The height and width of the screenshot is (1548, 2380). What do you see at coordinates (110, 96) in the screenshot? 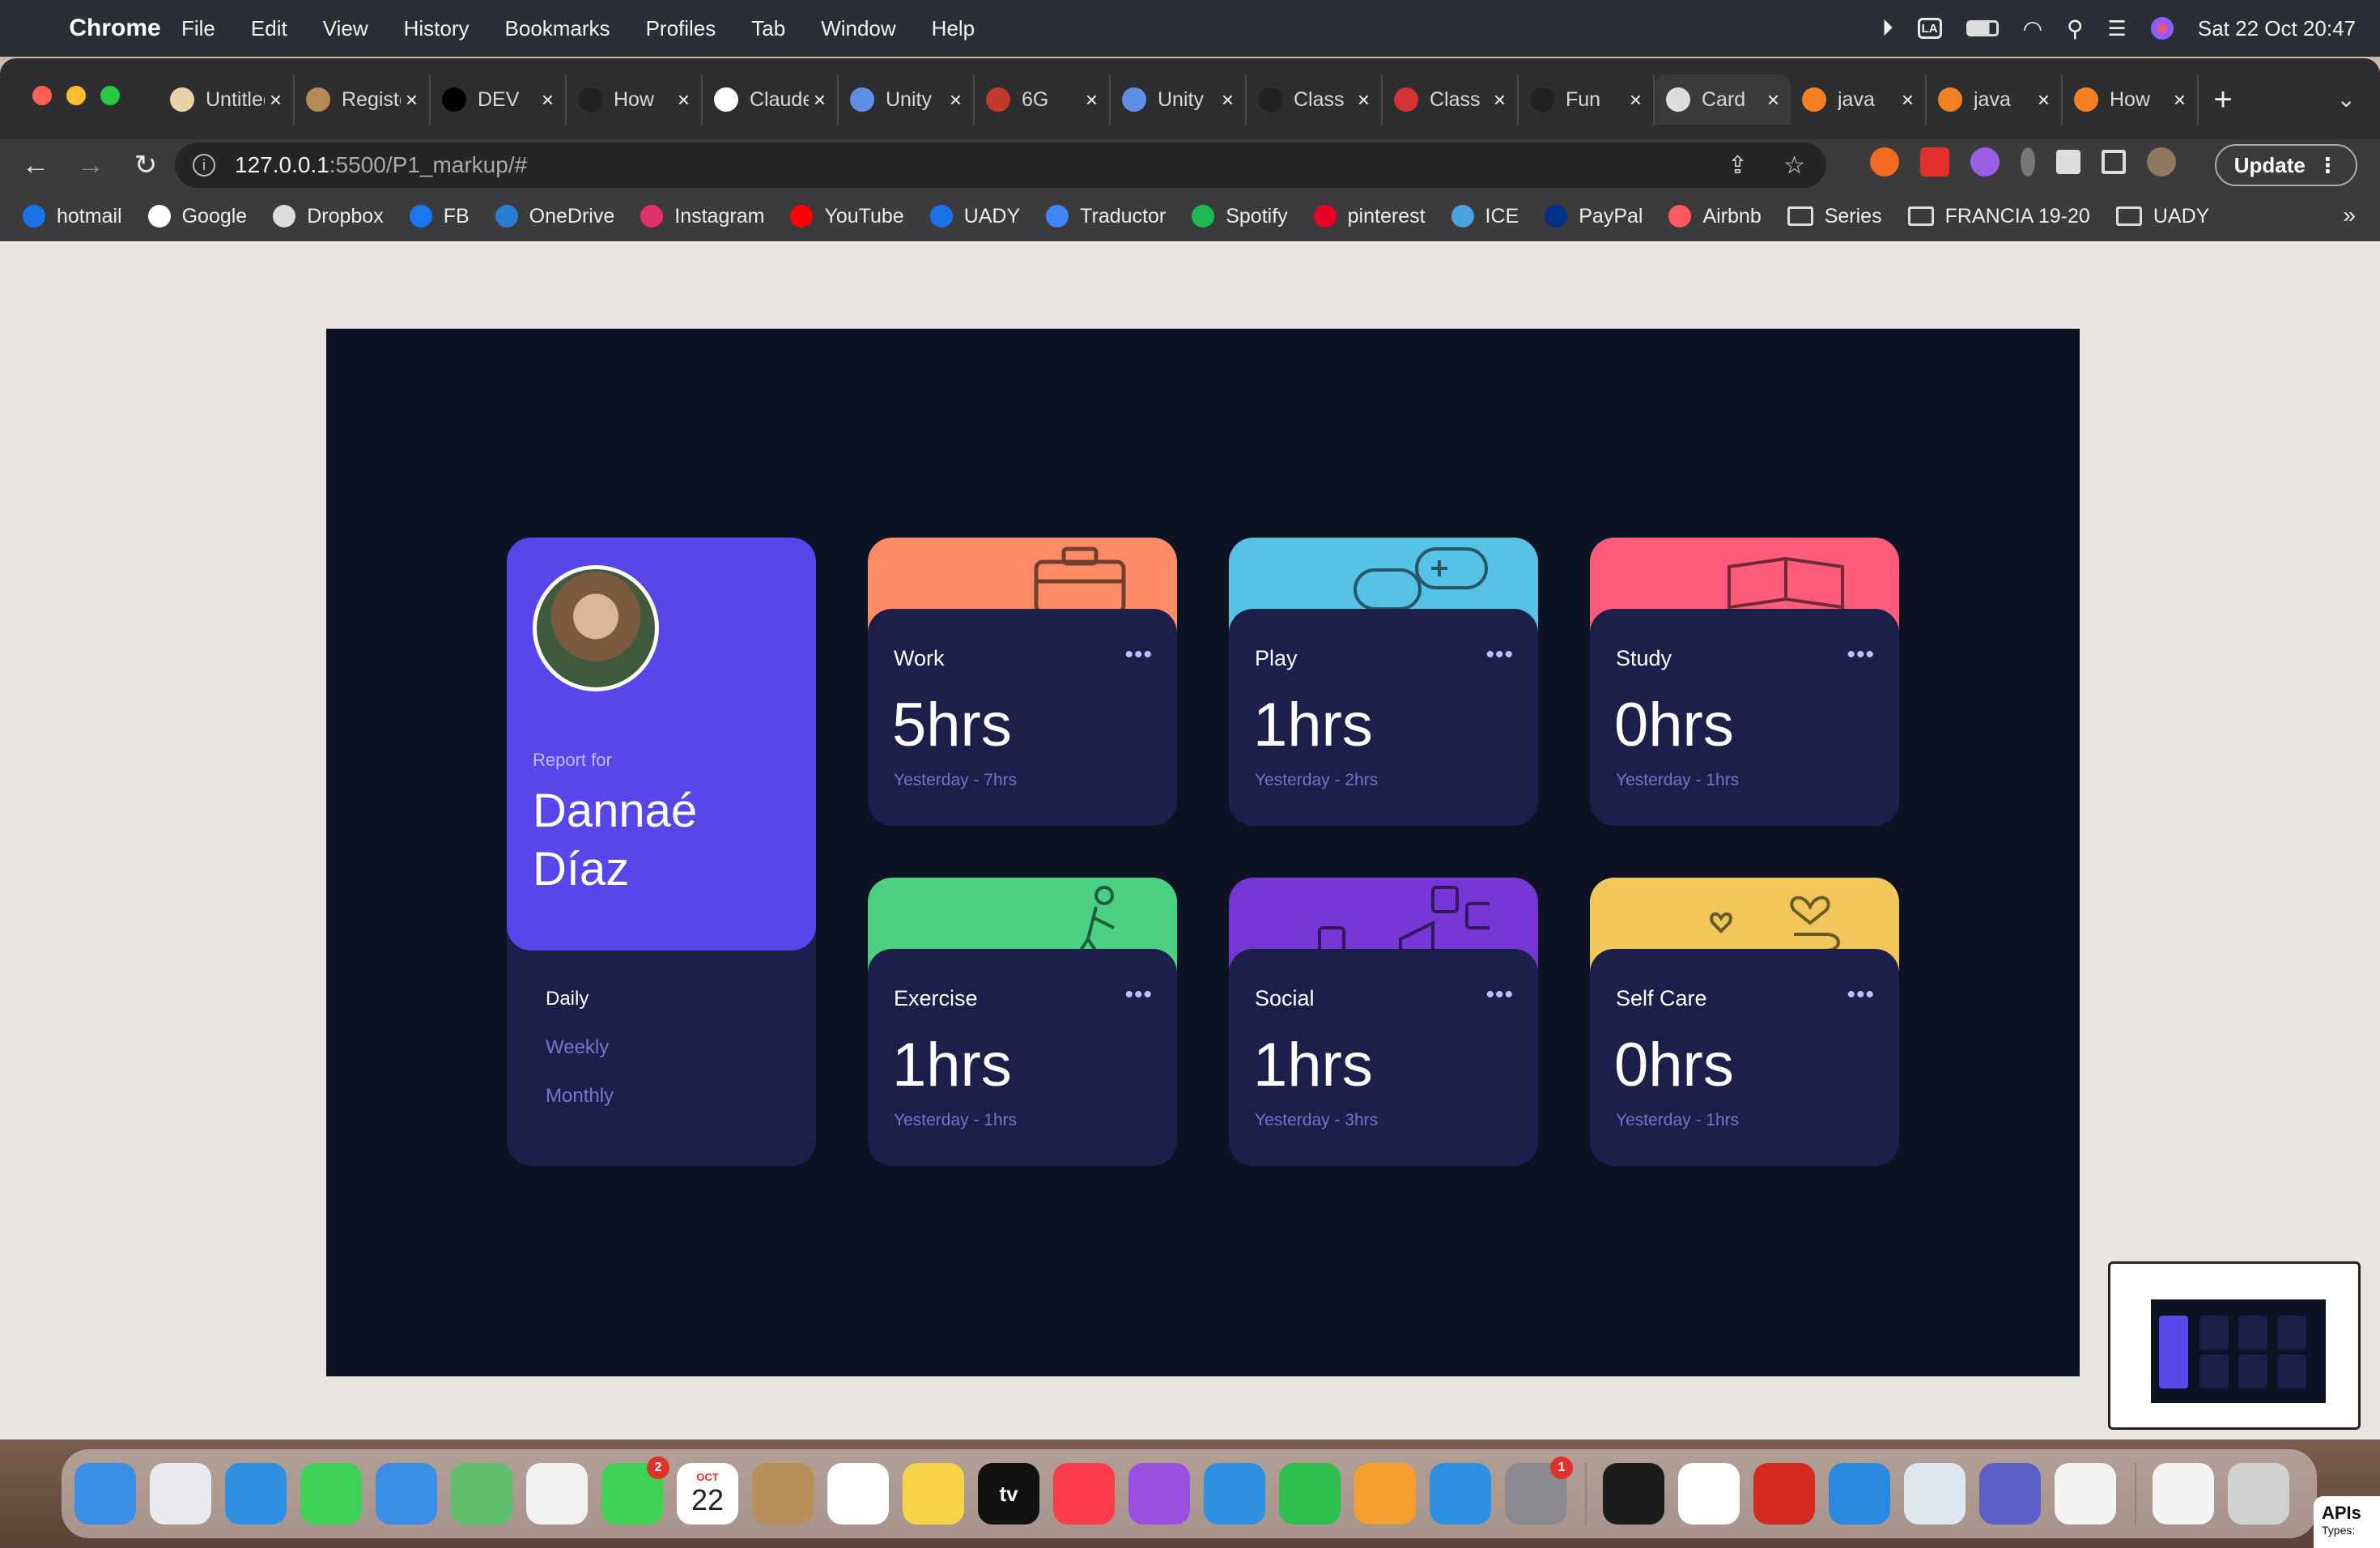
I see `zoom-window-button` at bounding box center [110, 96].